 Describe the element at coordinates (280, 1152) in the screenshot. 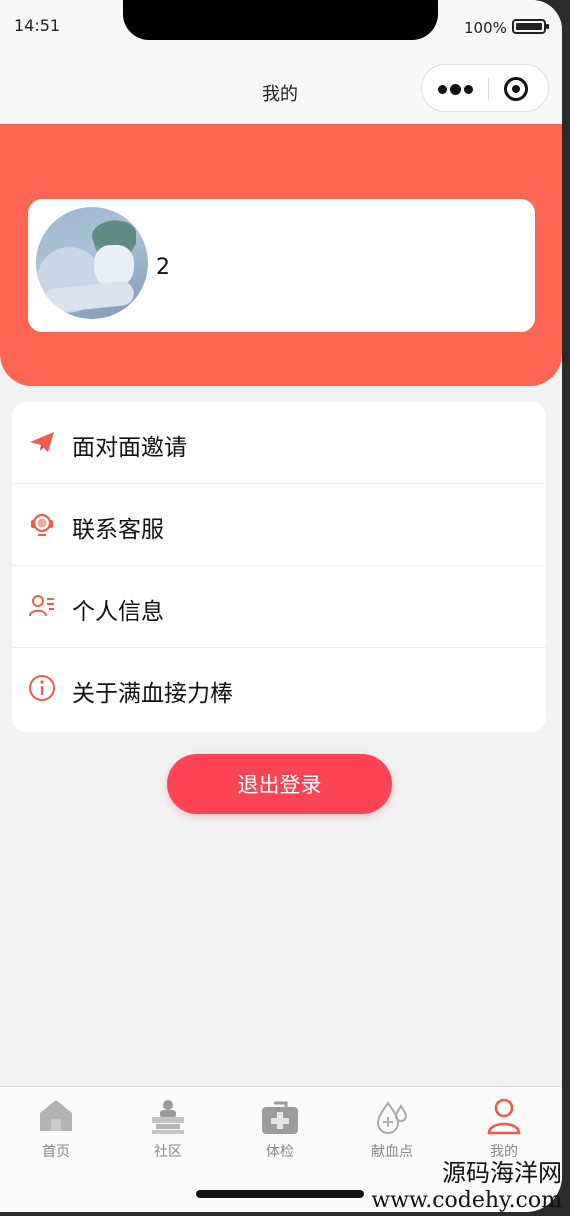

I see `tab-label: 体检` at that location.